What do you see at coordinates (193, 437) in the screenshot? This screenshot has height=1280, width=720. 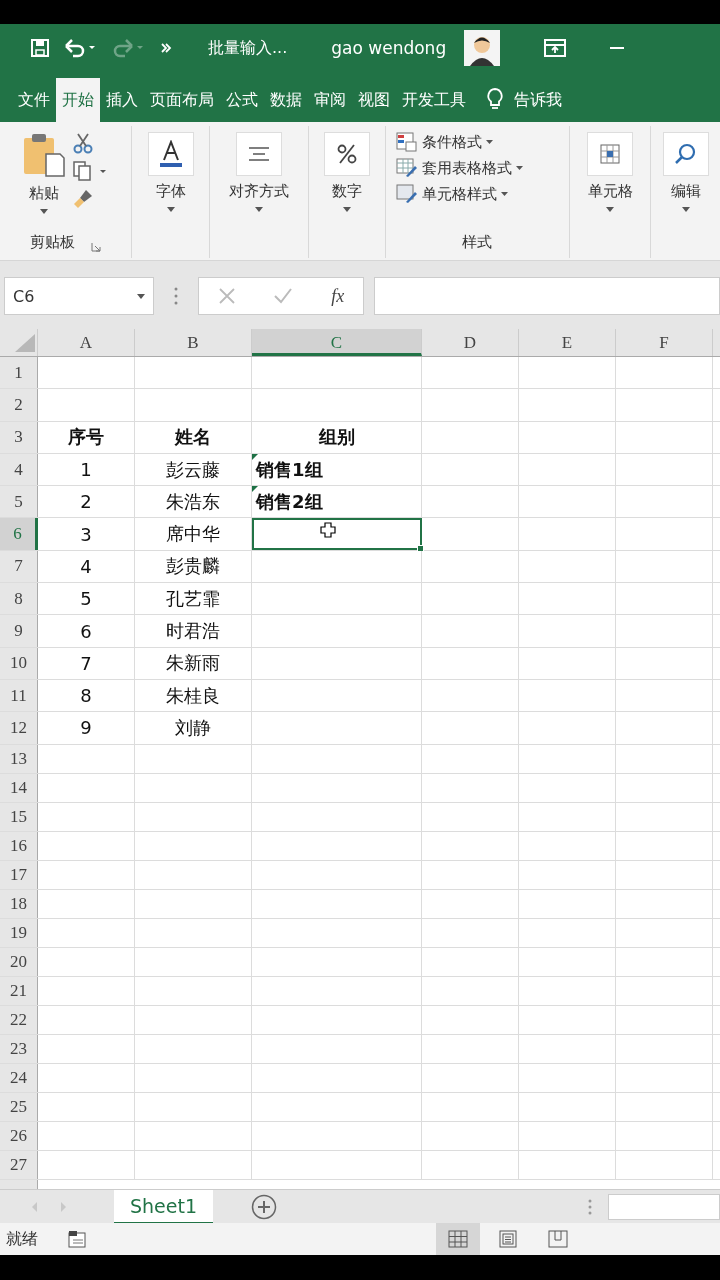 I see `table-cell: 姓名` at bounding box center [193, 437].